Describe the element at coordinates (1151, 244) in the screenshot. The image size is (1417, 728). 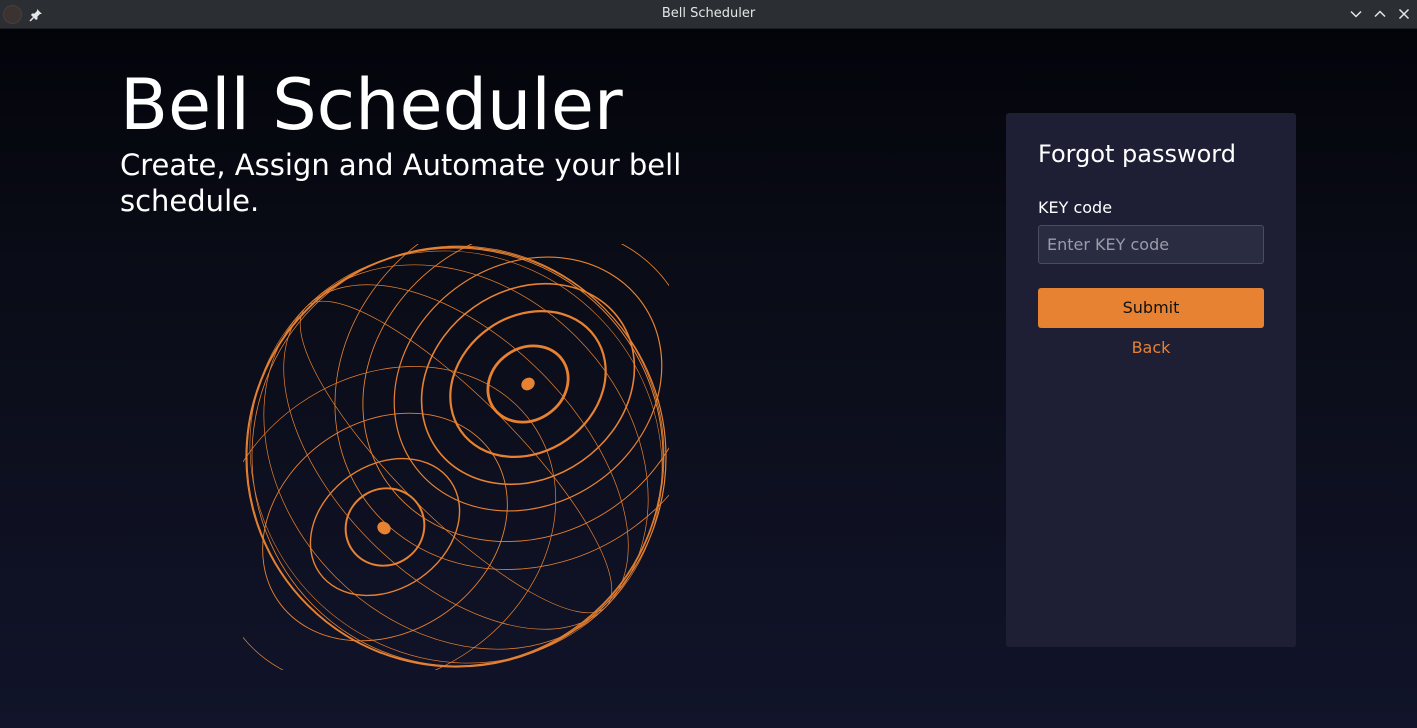
I see `key-code-input` at that location.